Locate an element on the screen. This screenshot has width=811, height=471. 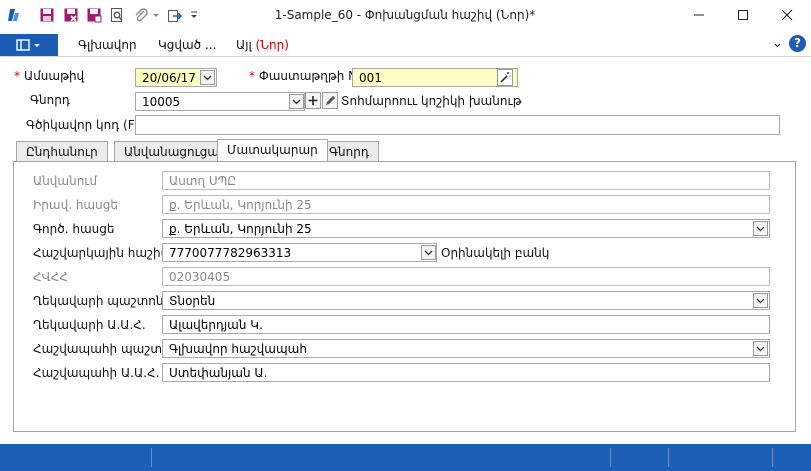
collapse-ribbon-icon: ⌄ is located at coordinates (777, 43).